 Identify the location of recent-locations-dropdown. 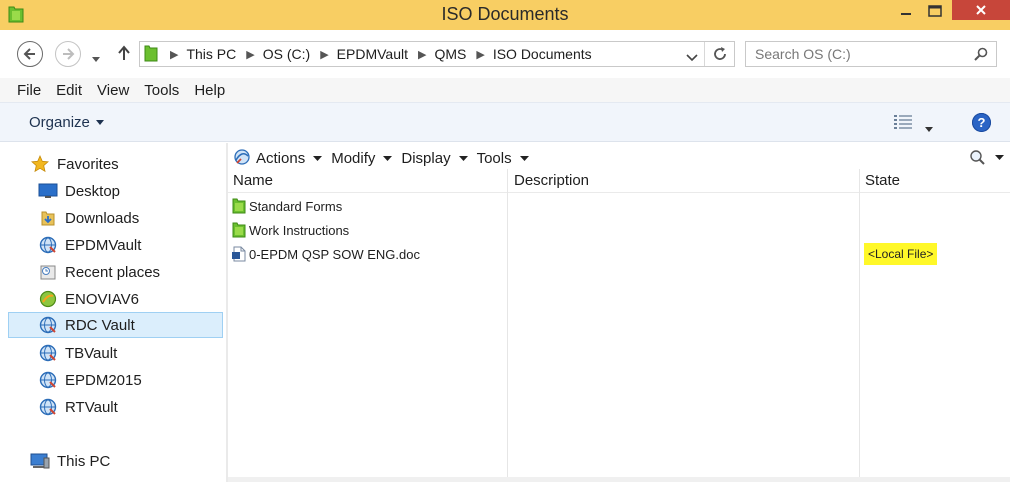
(96, 58).